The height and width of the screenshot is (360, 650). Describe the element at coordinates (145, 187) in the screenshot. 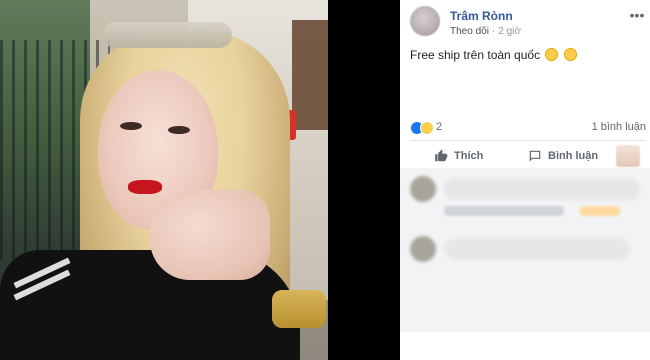

I see `photo-lips` at that location.